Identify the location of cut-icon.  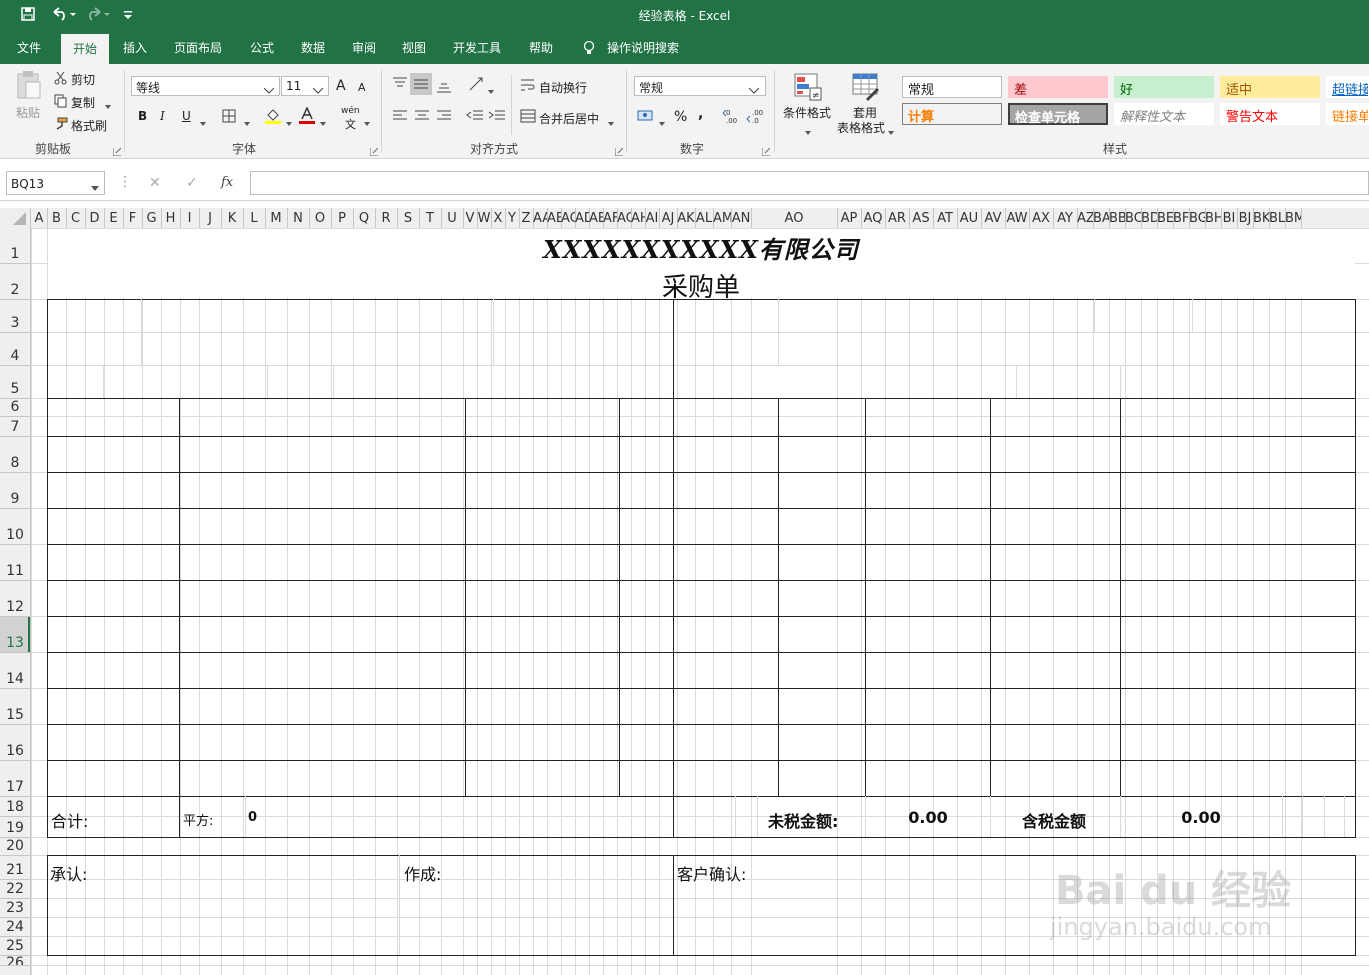
(61, 79).